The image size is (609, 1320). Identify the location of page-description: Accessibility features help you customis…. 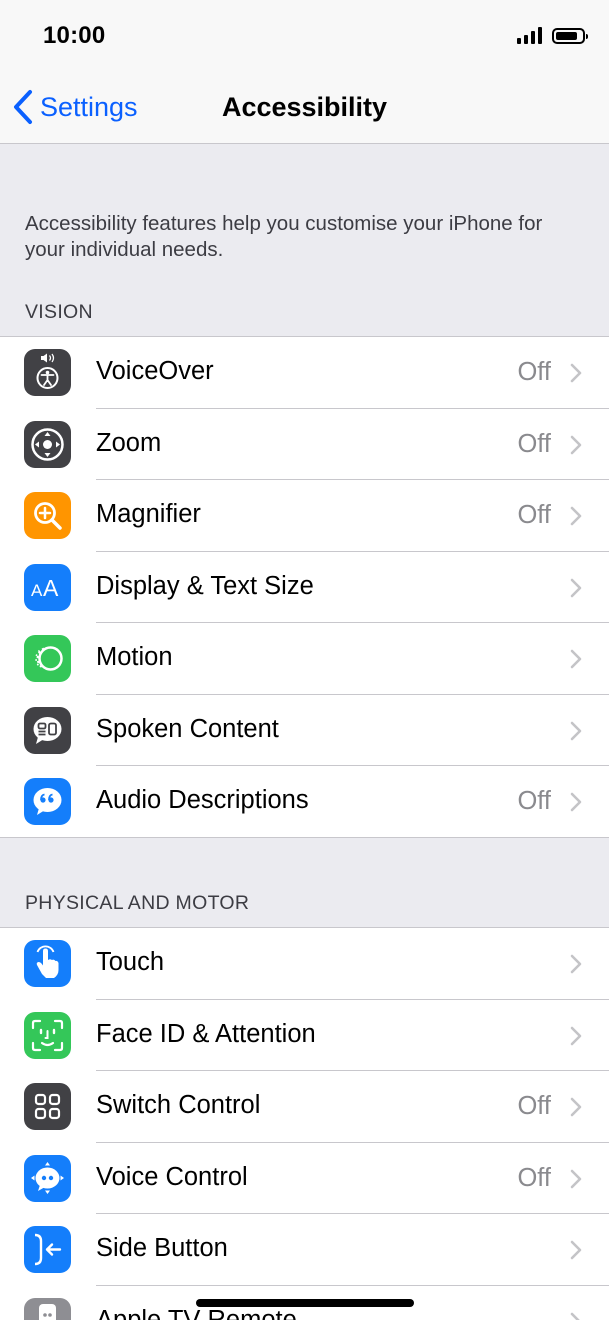
(284, 236).